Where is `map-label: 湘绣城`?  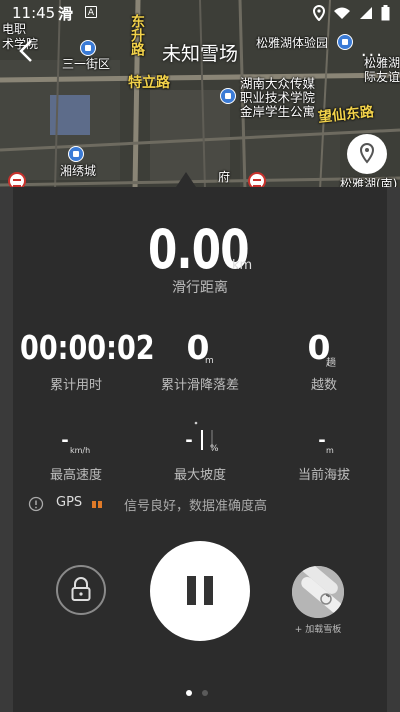 map-label: 湘绣城 is located at coordinates (78, 171).